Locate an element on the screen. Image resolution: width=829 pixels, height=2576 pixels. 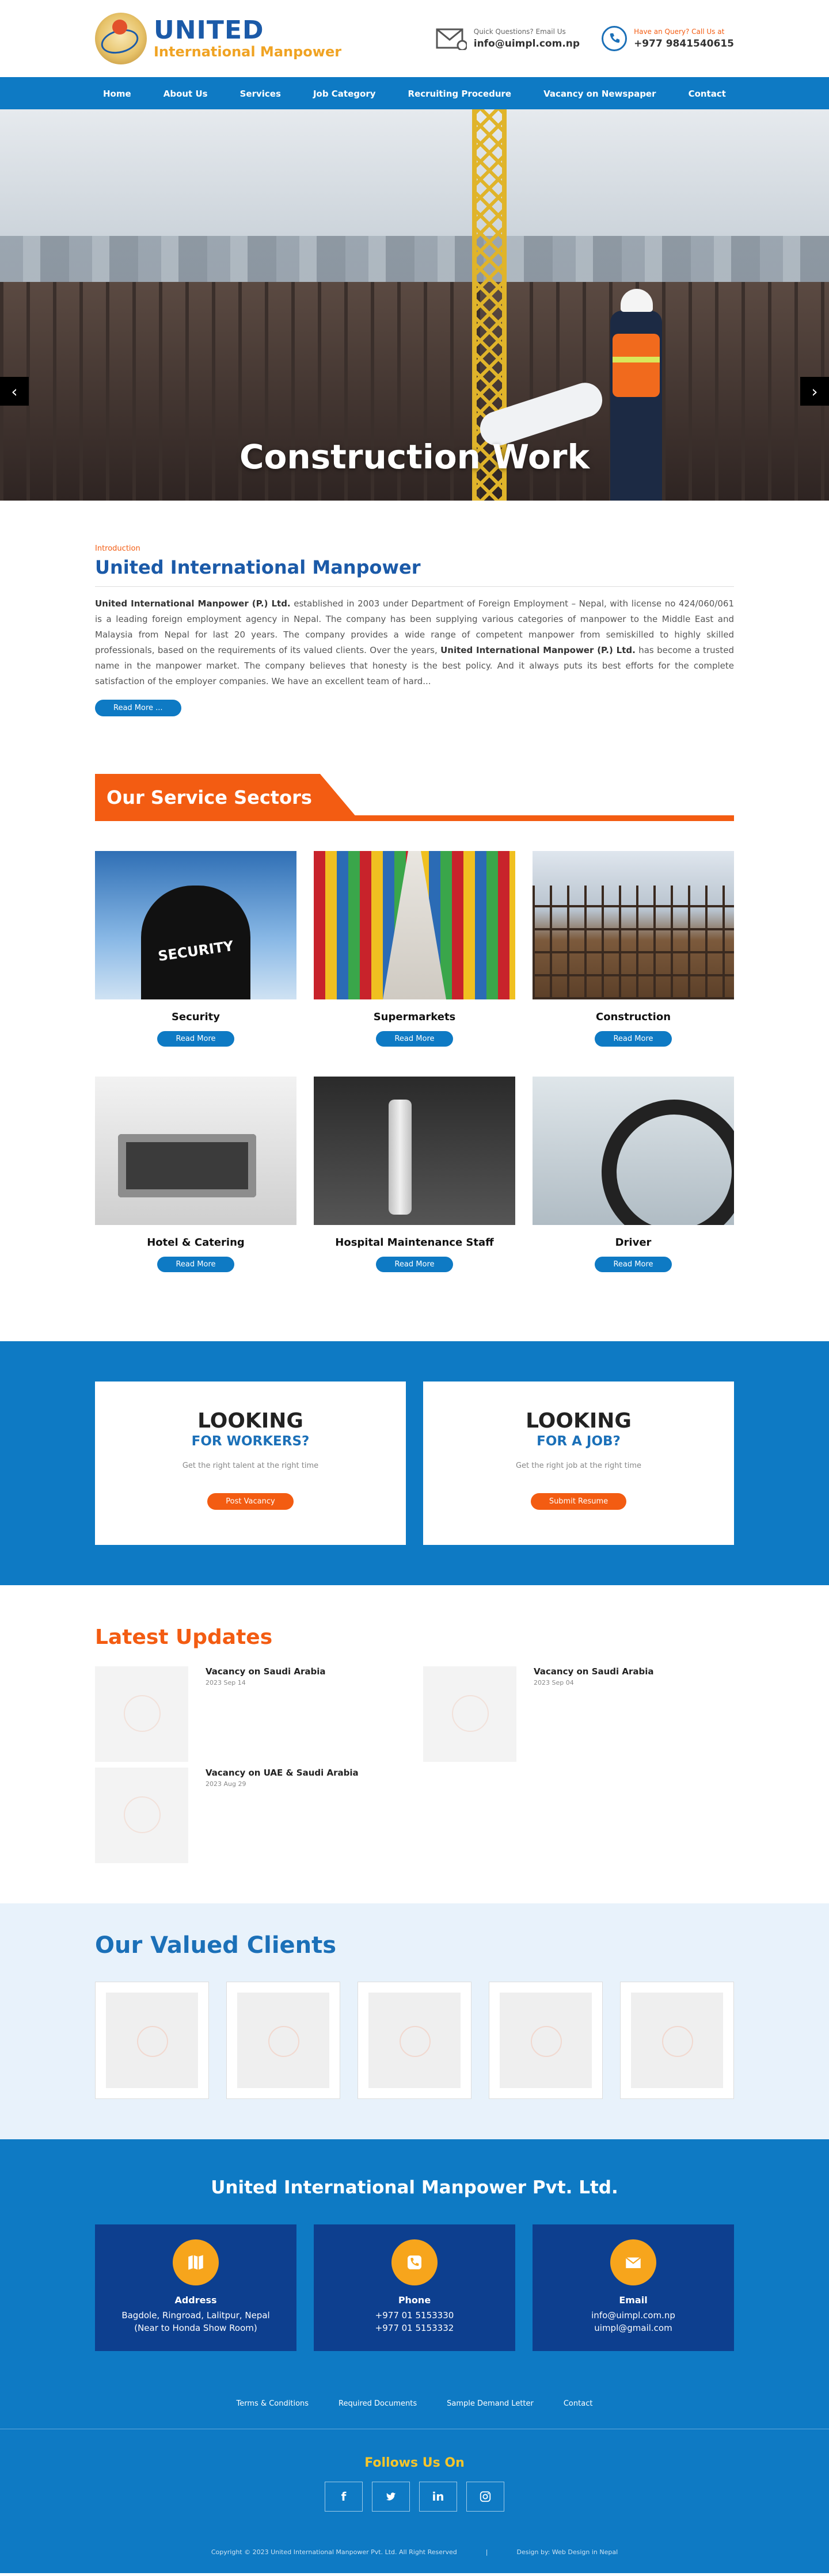
updates-title: Latest Updates is located at coordinates (184, 1637).